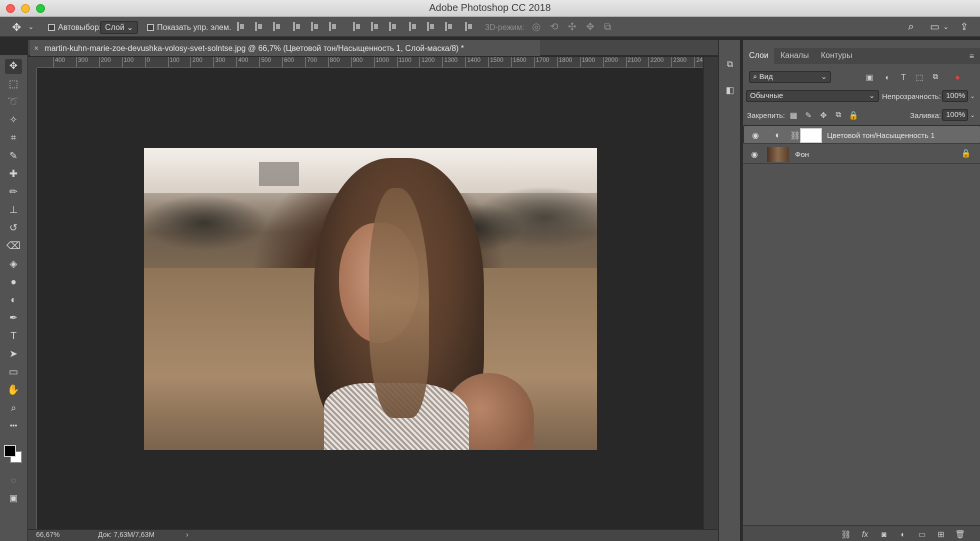  I want to click on lock-artboard-icon: ⧉, so click(838, 115).